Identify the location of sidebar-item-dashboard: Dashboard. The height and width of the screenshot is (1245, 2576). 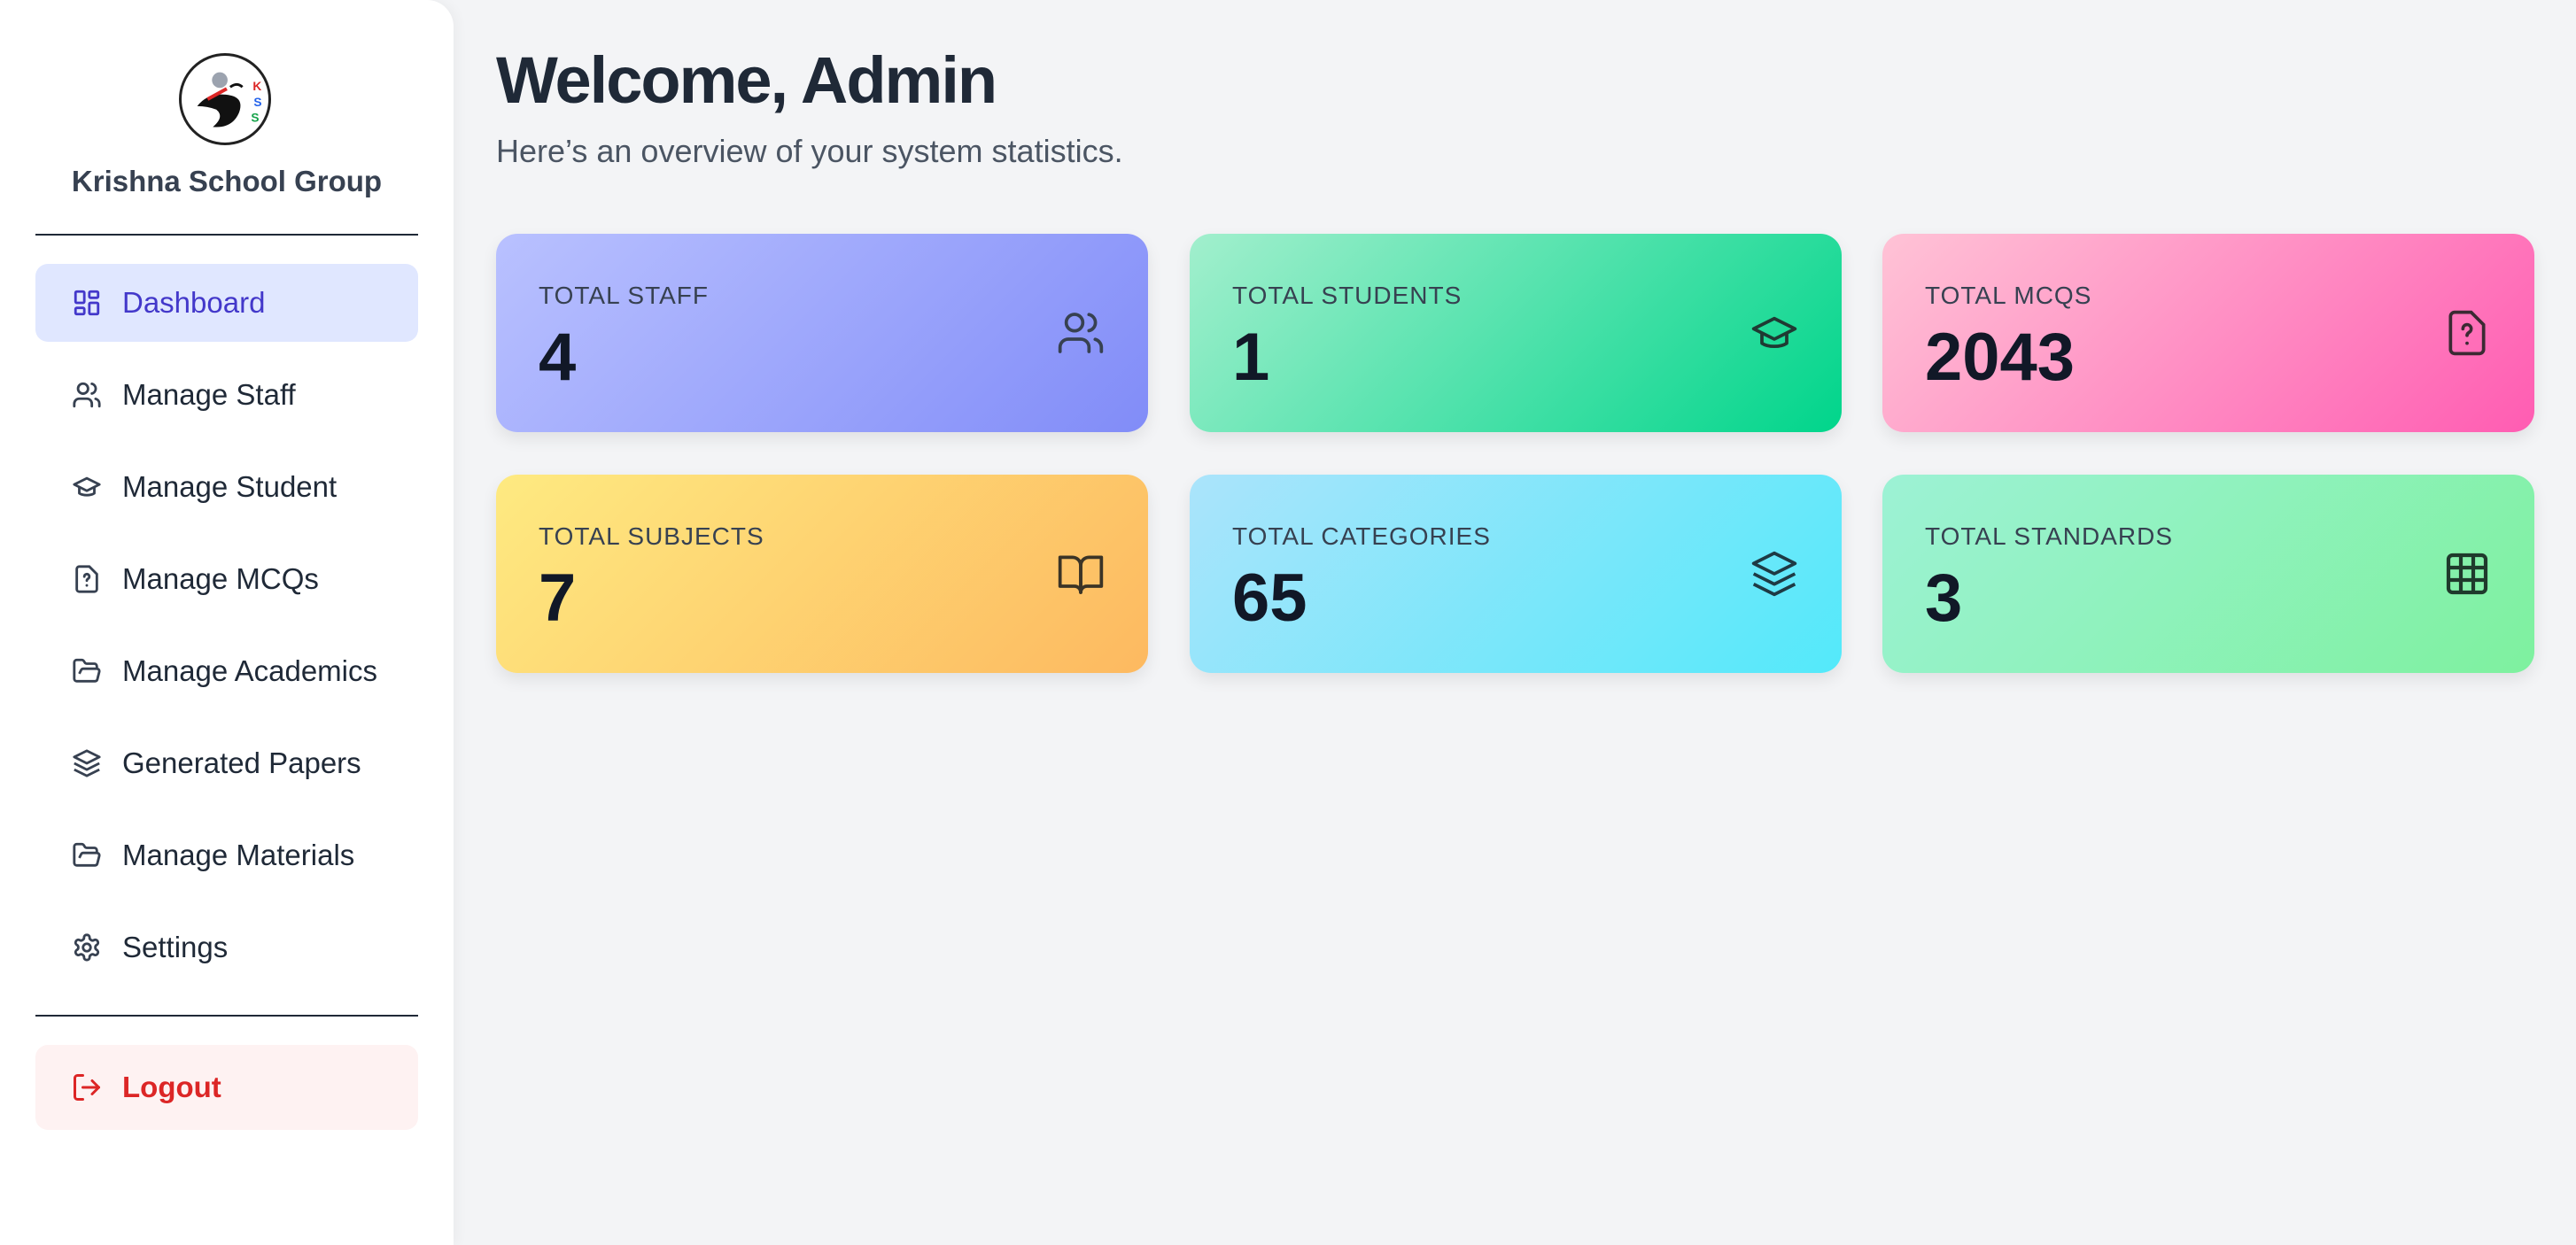
(226, 303).